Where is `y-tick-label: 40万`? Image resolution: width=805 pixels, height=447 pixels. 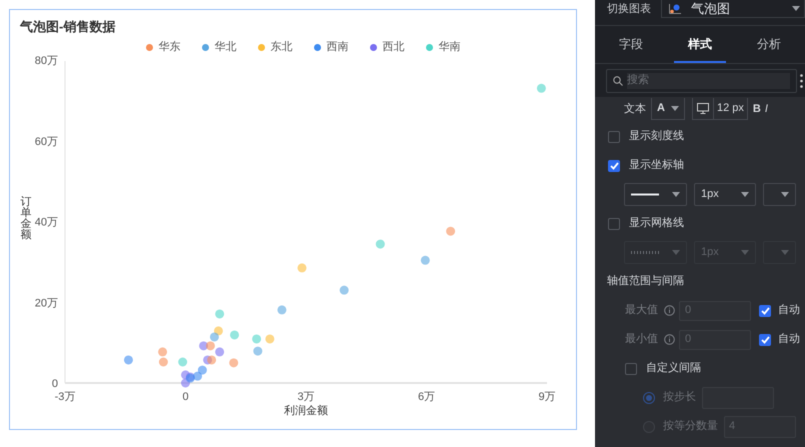 y-tick-label: 40万 is located at coordinates (46, 222).